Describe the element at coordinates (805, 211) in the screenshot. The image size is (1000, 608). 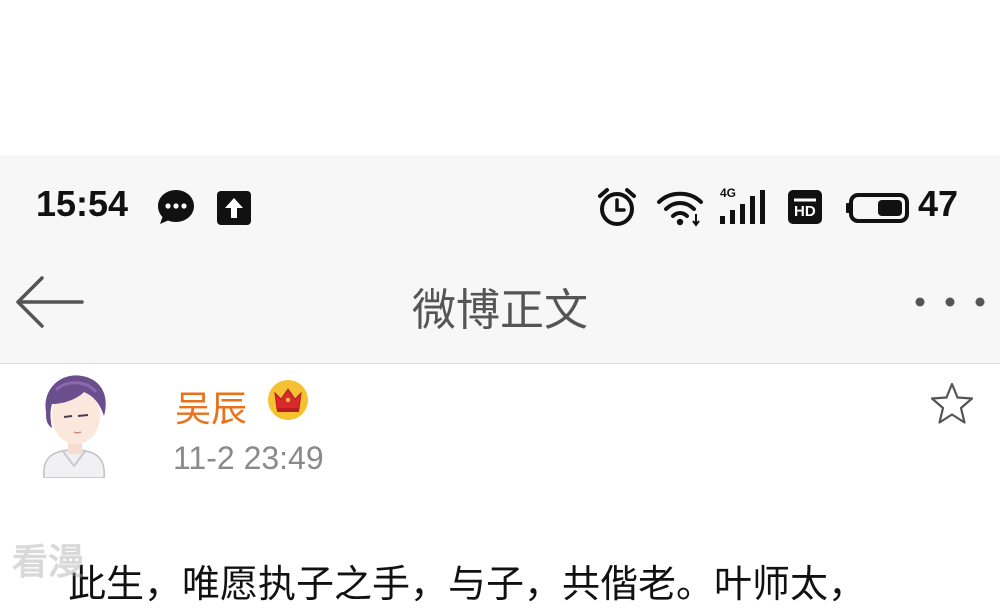
I see `hd-label: HD` at that location.